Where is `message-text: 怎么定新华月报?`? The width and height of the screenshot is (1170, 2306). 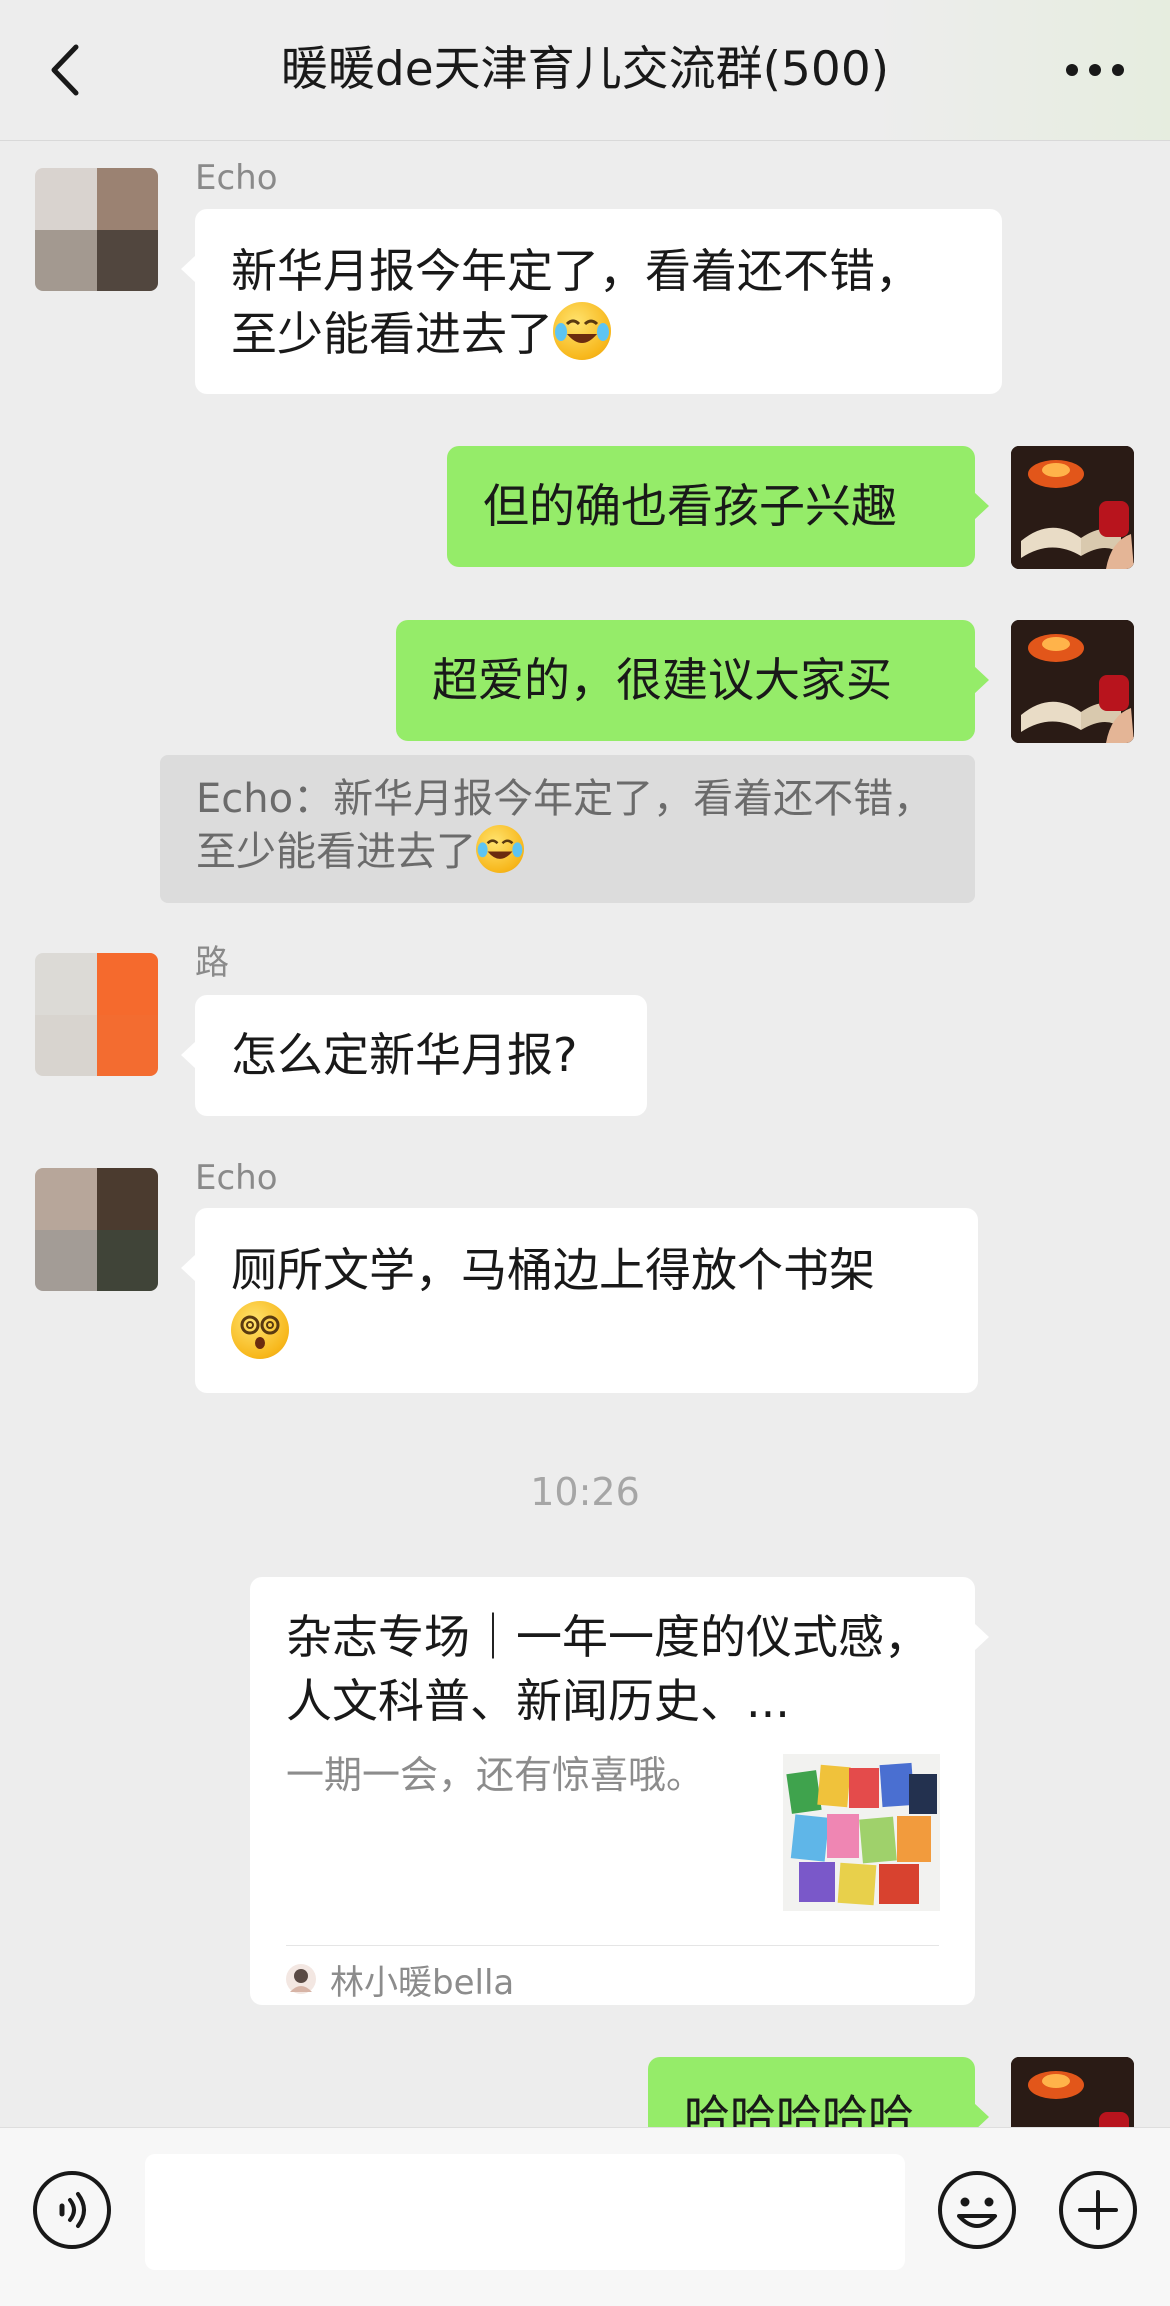 message-text: 怎么定新华月报? is located at coordinates (404, 1055).